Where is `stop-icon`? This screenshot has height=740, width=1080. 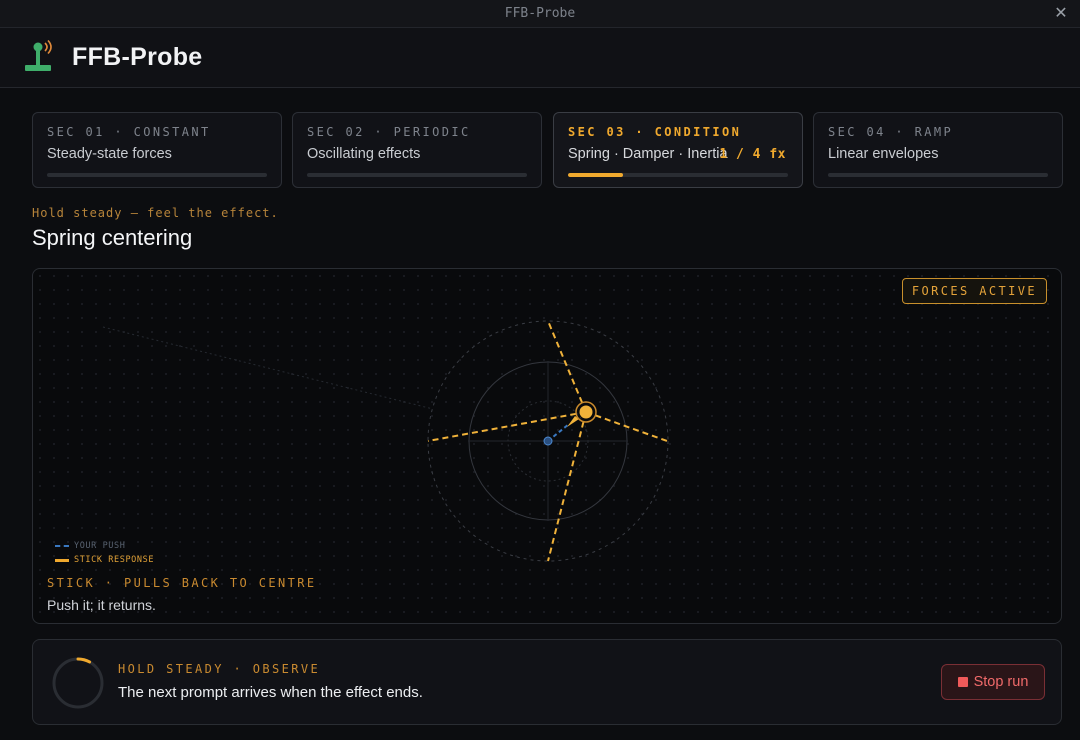
stop-icon is located at coordinates (962, 682).